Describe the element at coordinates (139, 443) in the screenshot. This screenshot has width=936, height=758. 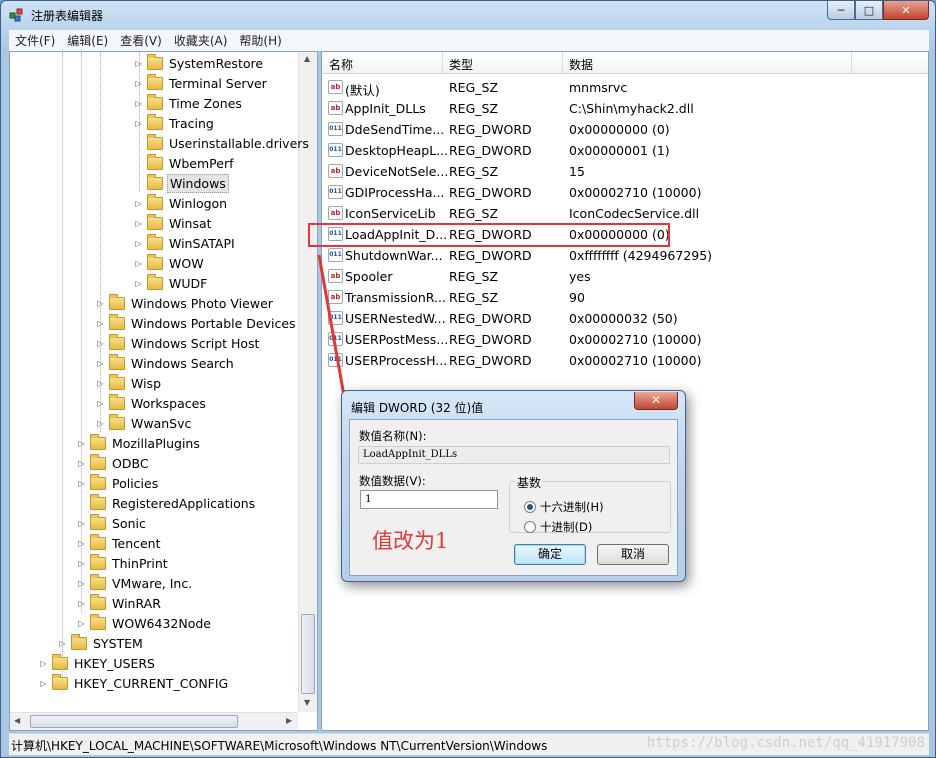
I see `tree-item: ▷ MozillaPlugins` at that location.